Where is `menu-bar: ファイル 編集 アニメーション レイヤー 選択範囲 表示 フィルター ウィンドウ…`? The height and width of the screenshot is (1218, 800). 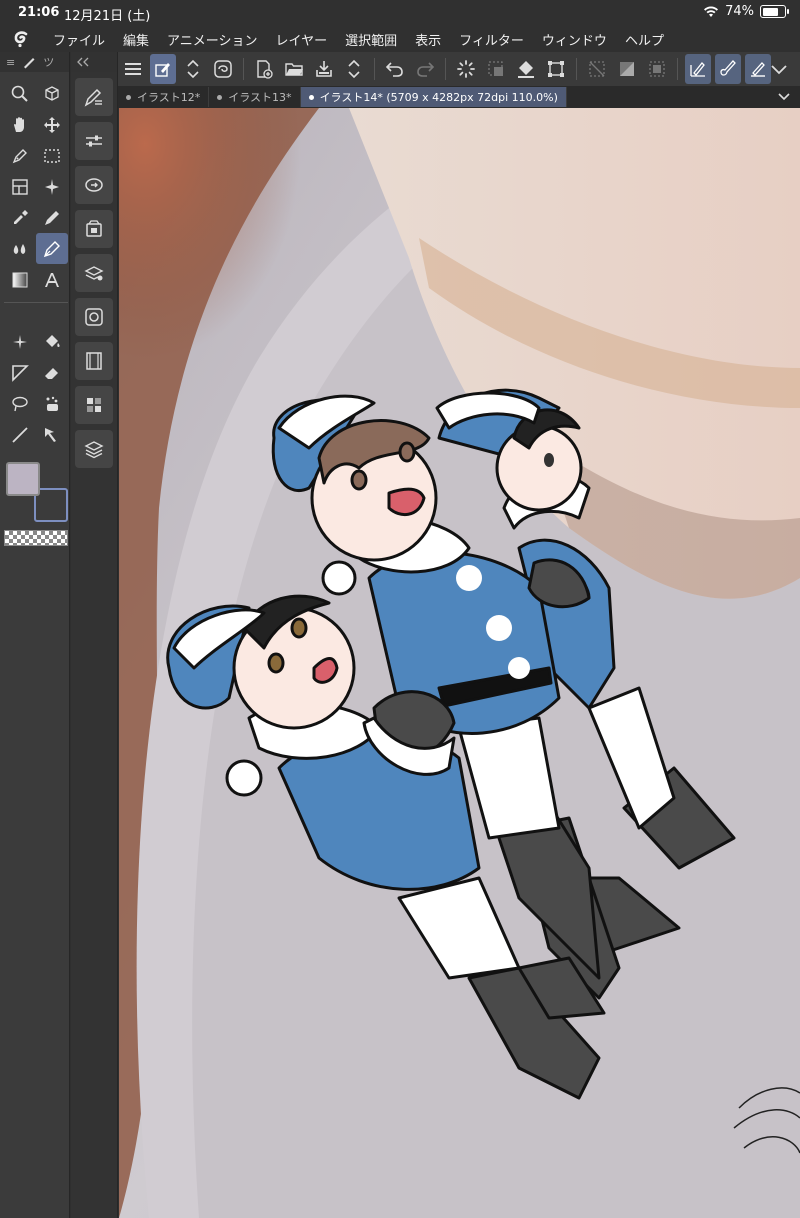 menu-bar: ファイル 編集 アニメーション レイヤー 選択範囲 表示 フィルター ウィンドウ… is located at coordinates (400, 39).